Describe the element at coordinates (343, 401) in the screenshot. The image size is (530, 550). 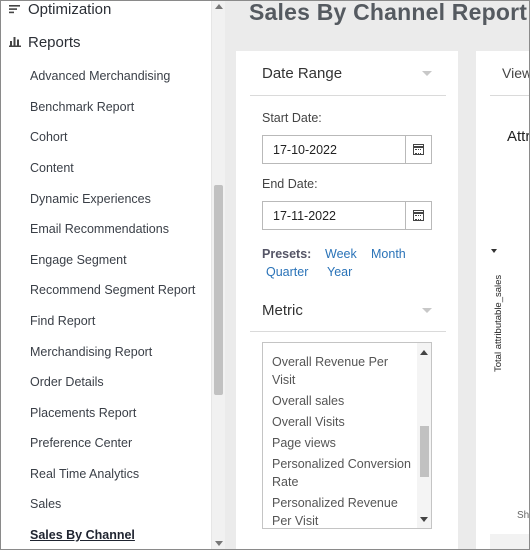
I see `metric-option: Overall sales` at that location.